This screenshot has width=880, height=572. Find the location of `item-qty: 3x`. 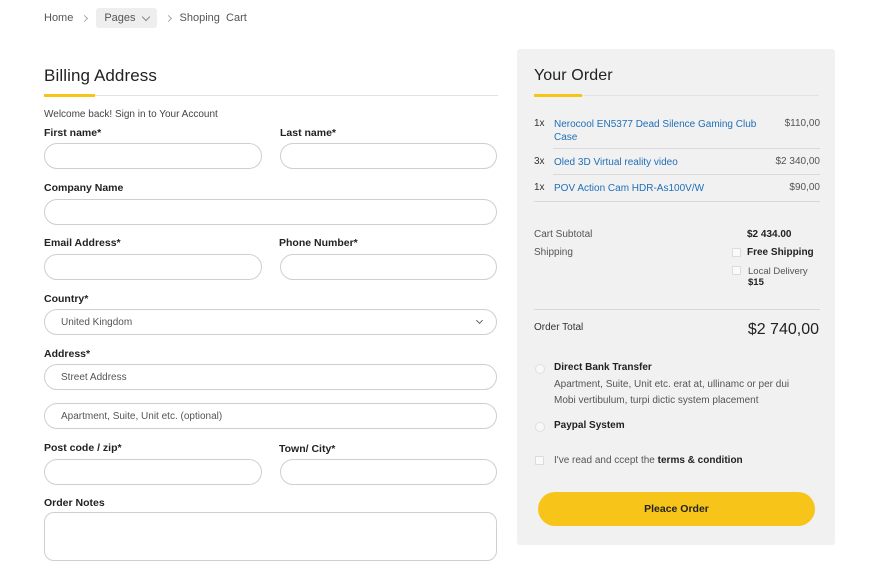

item-qty: 3x is located at coordinates (539, 161).